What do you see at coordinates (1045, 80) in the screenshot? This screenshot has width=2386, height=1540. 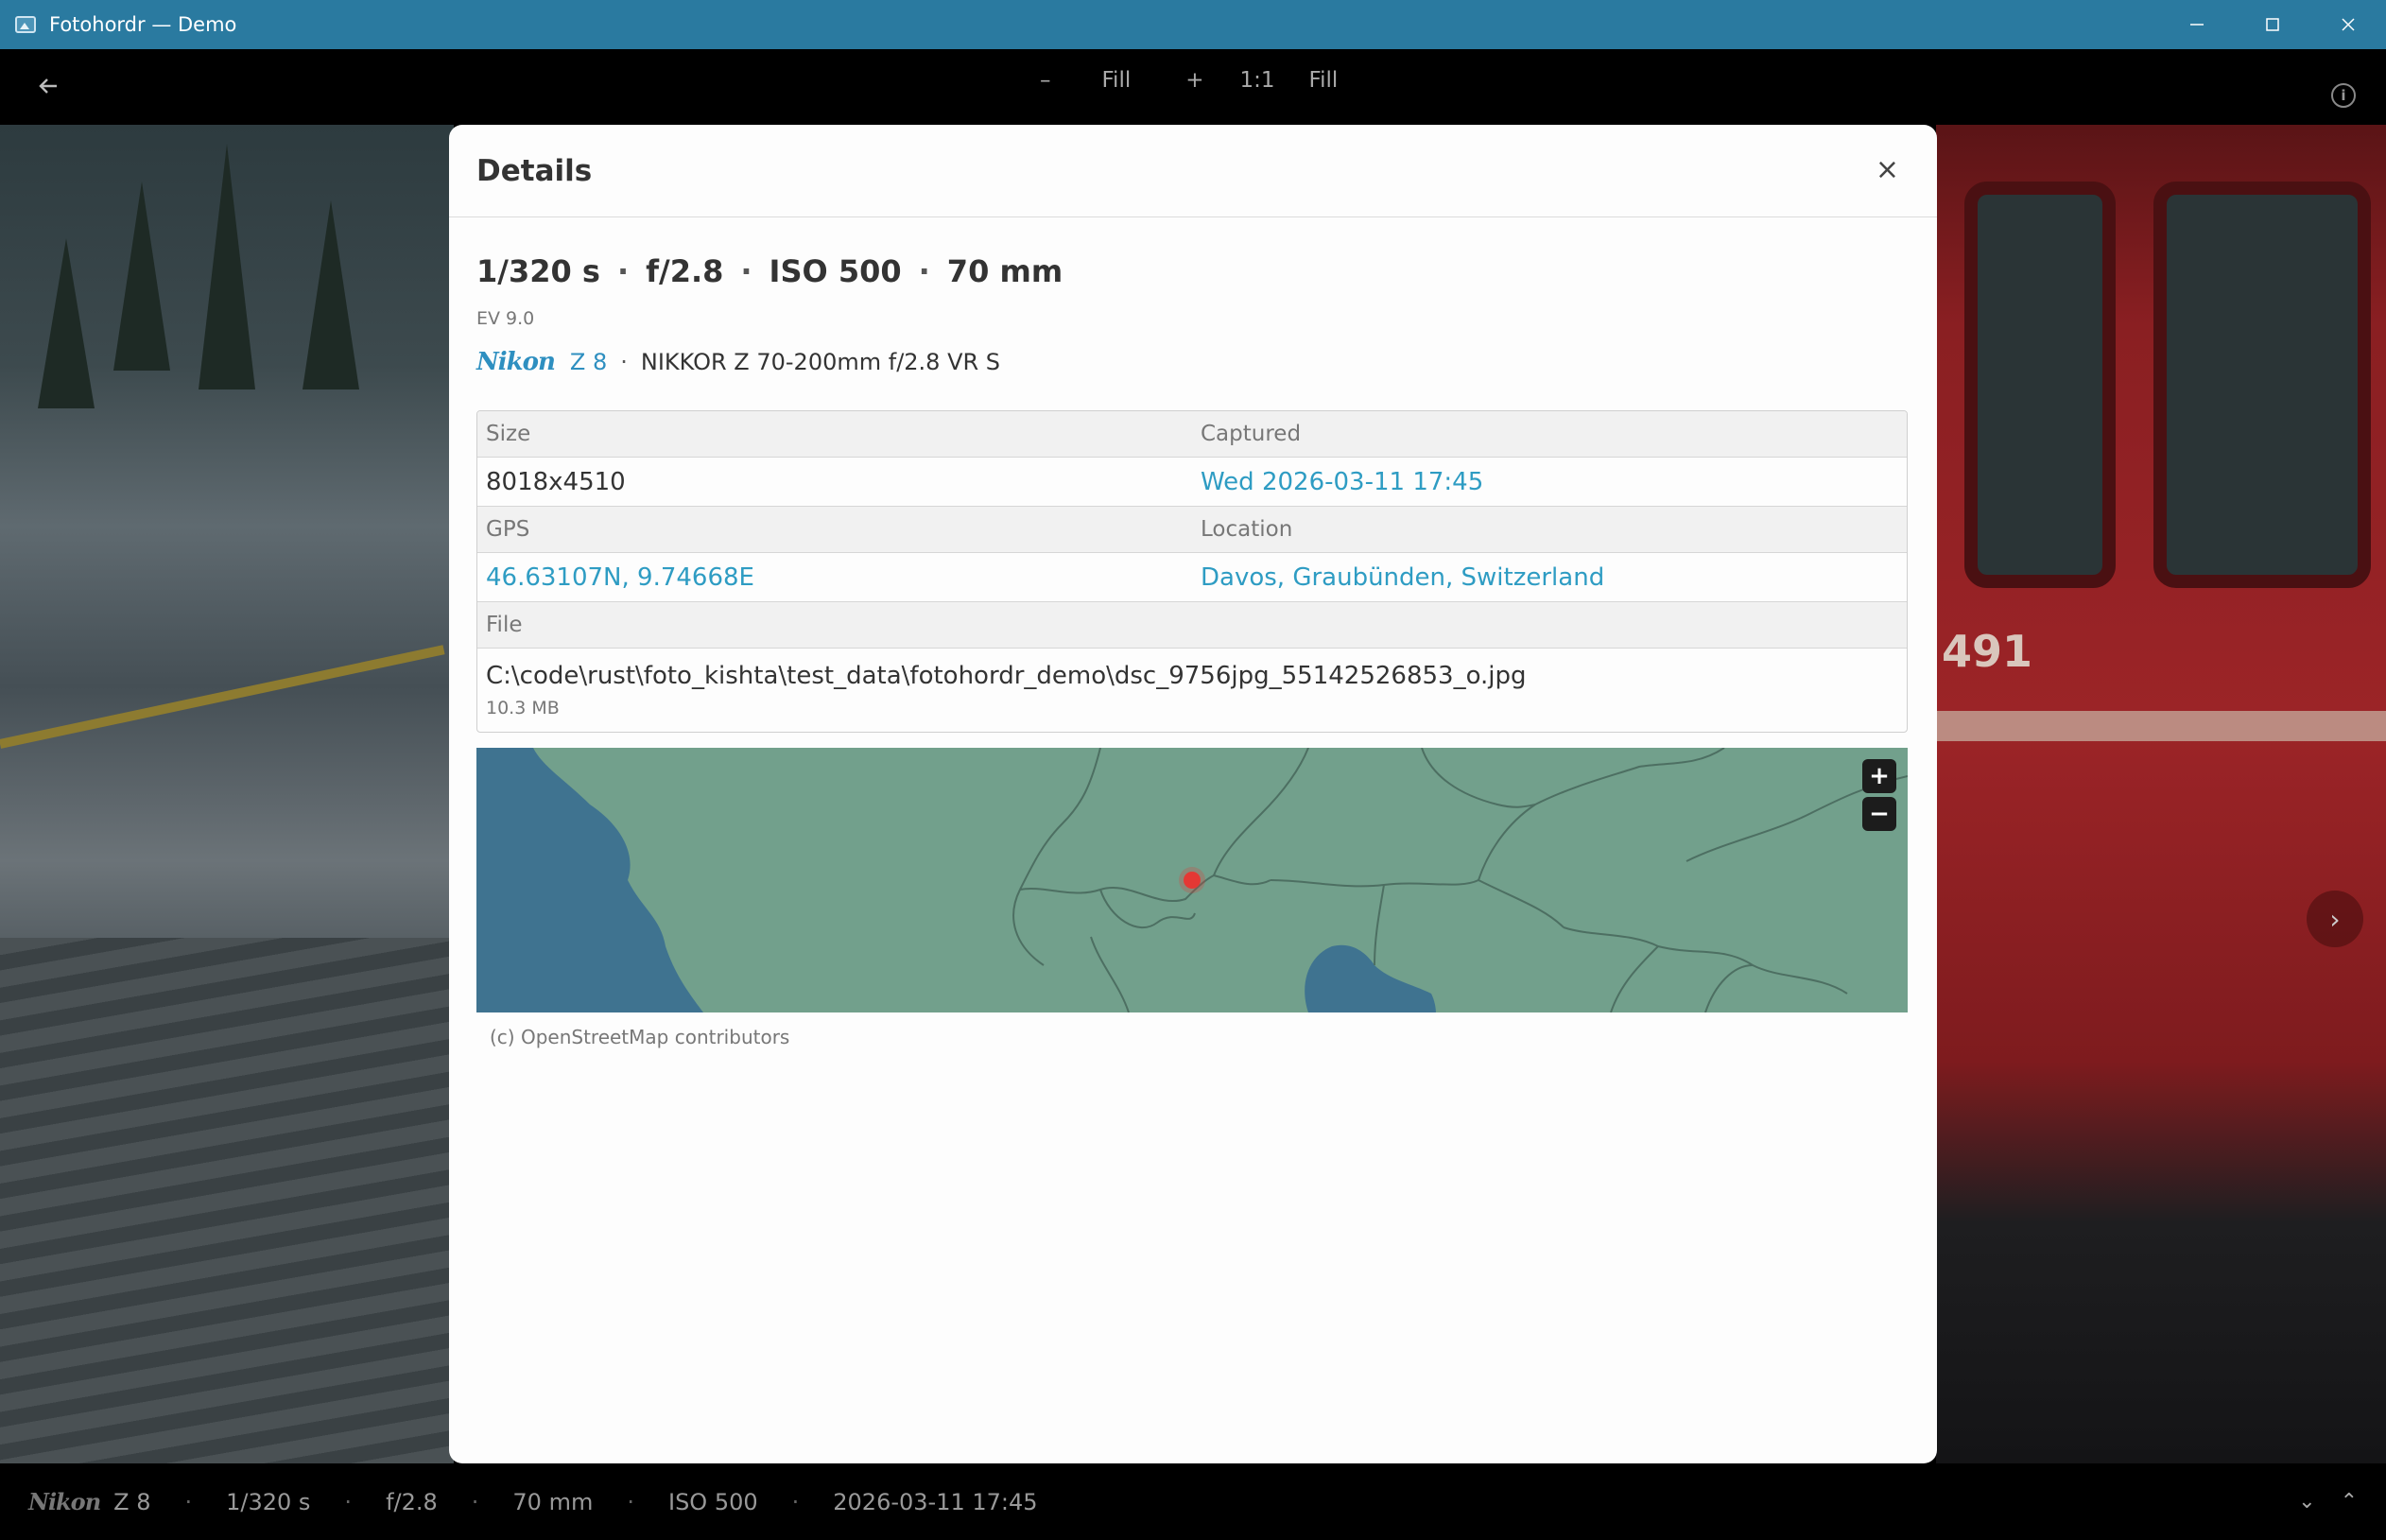 I see `zoom-out-button: –` at bounding box center [1045, 80].